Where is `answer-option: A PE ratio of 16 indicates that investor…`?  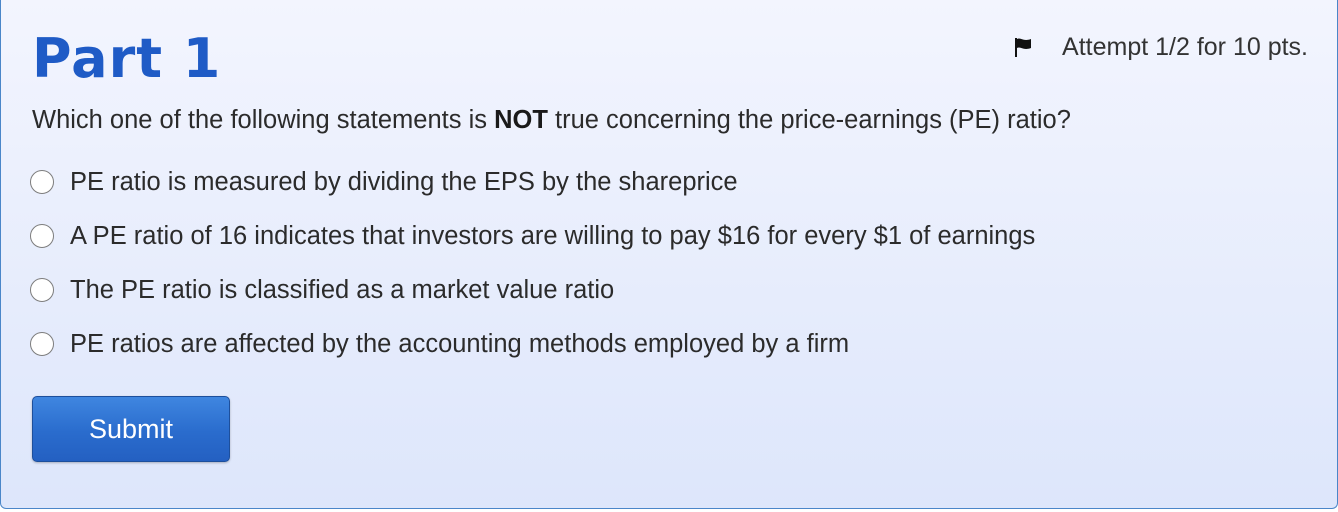
answer-option: A PE ratio of 16 indicates that investor… is located at coordinates (532, 236).